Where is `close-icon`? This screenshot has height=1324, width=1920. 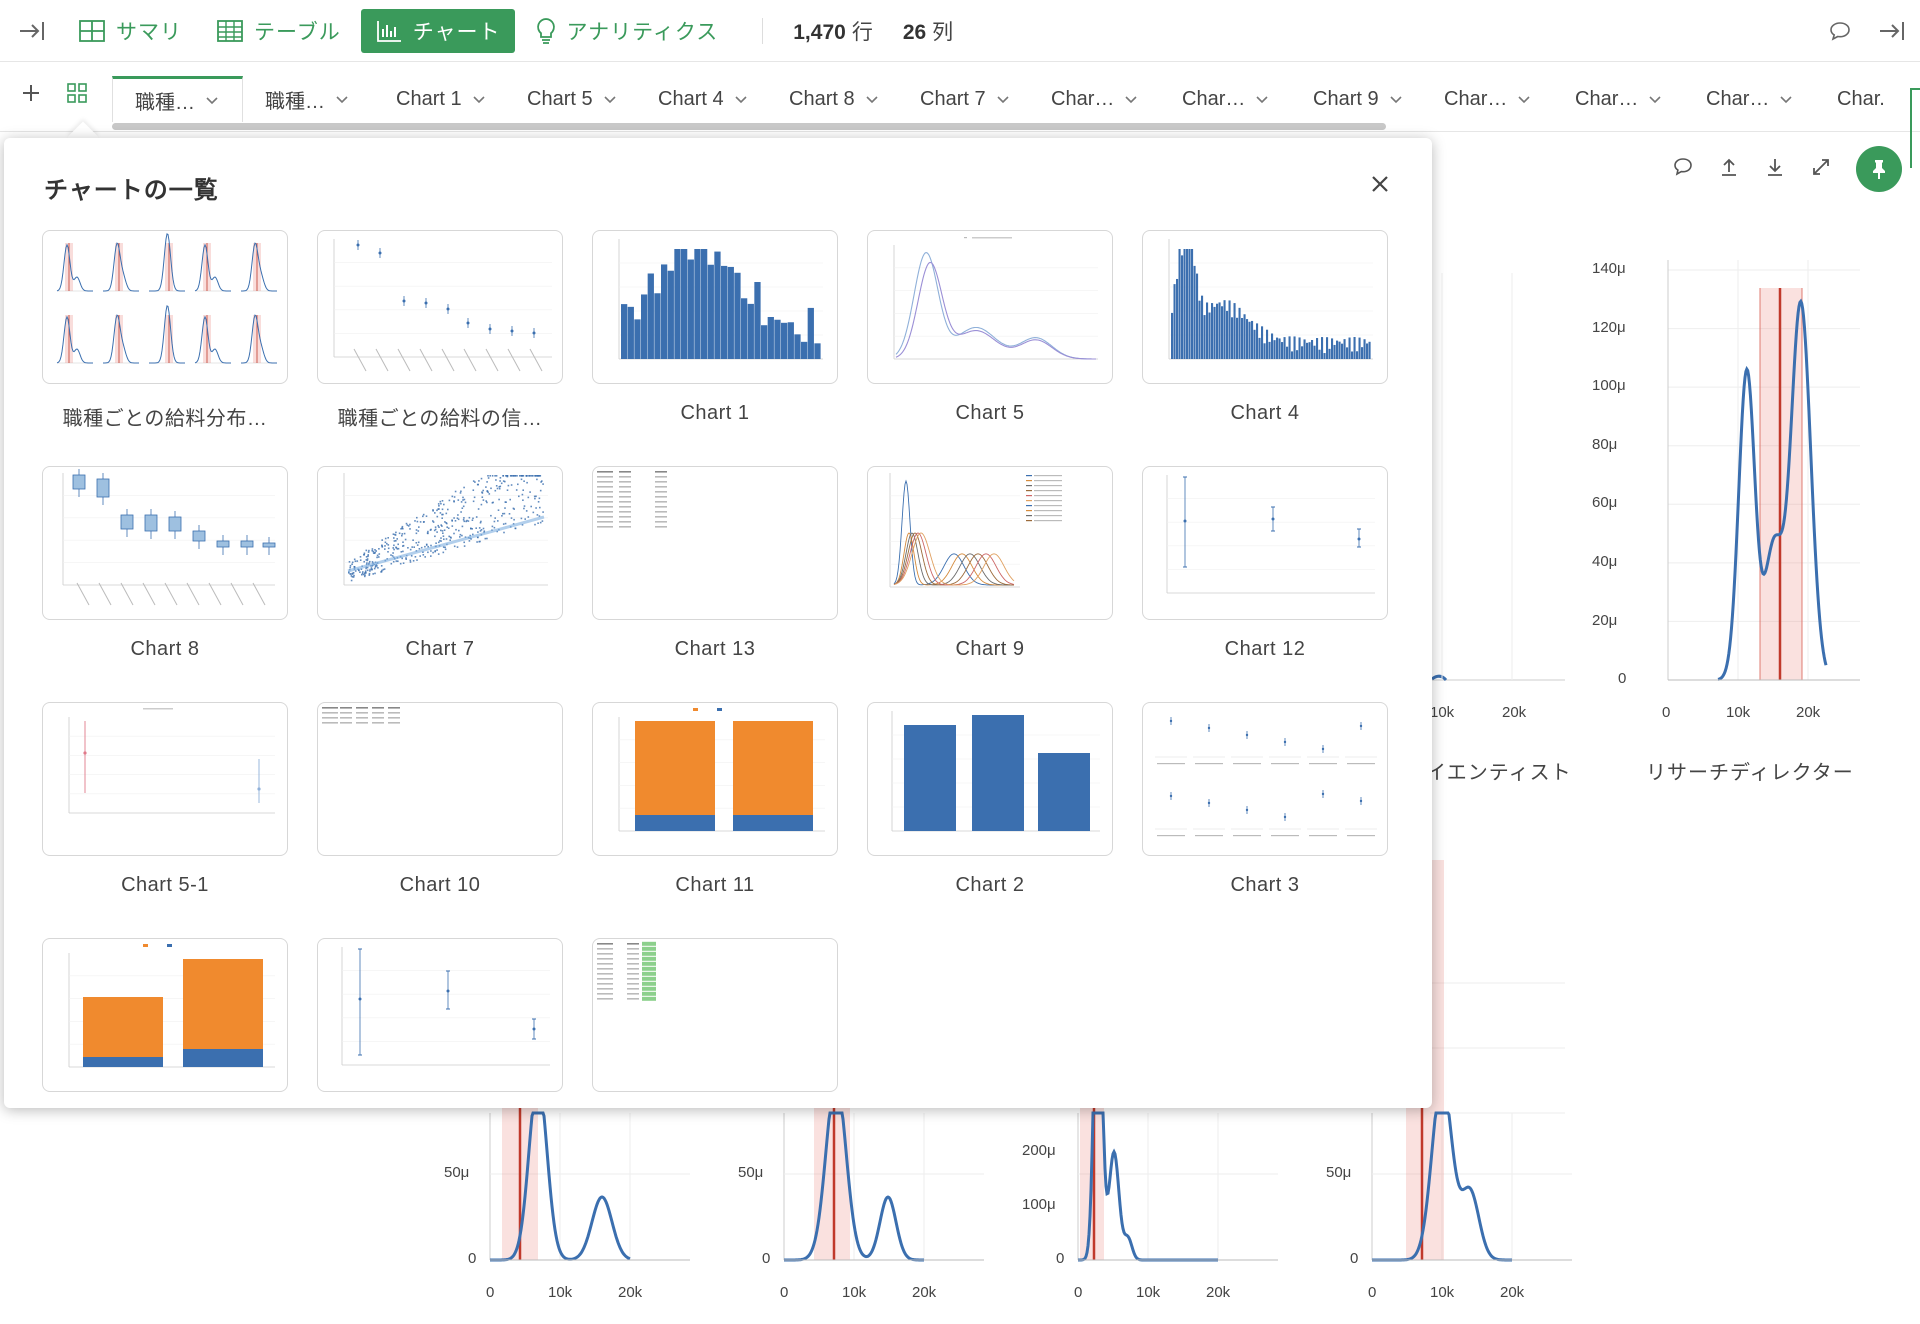
close-icon is located at coordinates (1380, 184).